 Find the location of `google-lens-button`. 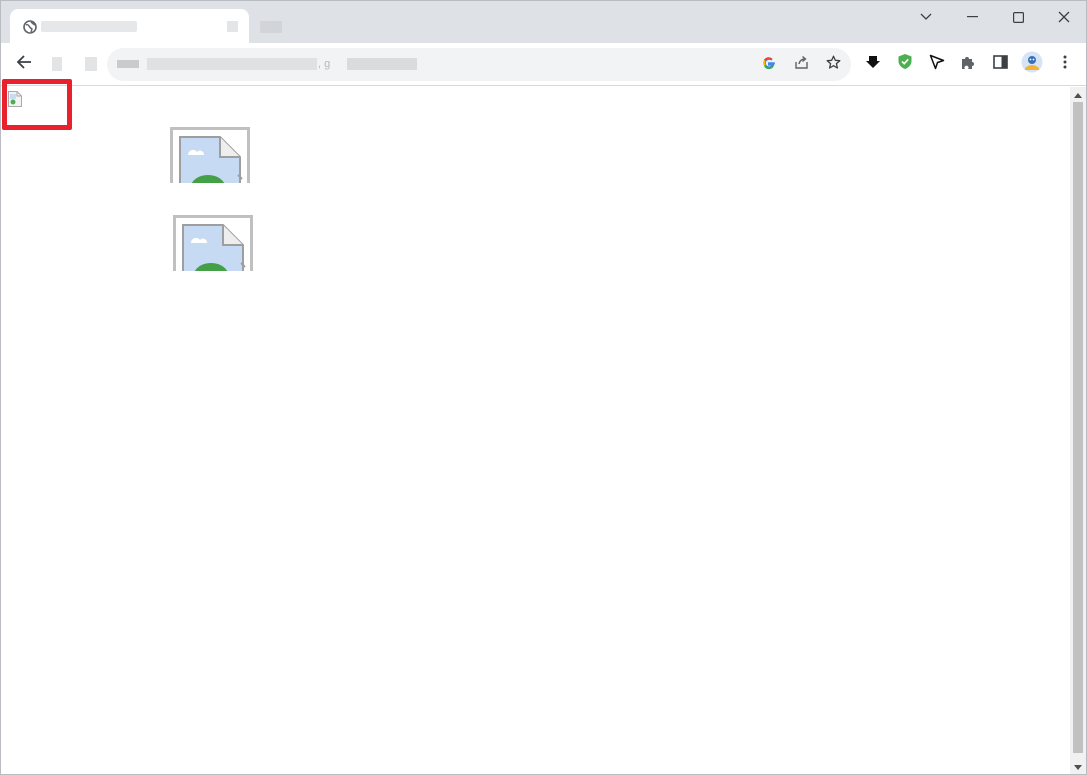

google-lens-button is located at coordinates (769, 65).